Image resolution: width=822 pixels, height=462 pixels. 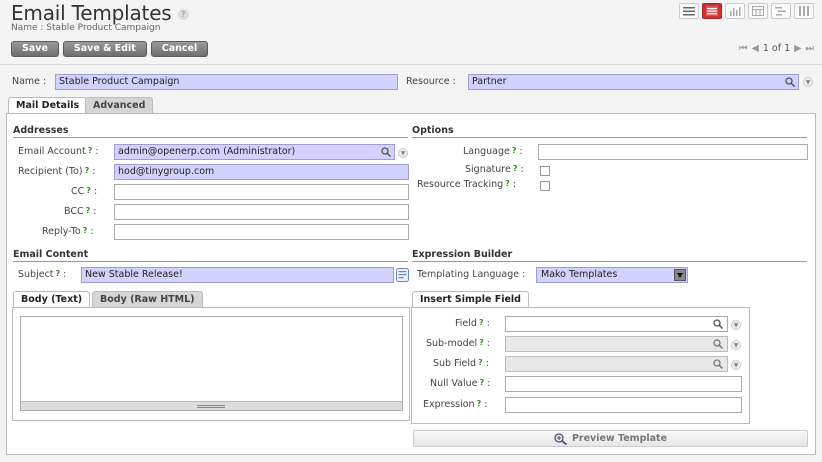 What do you see at coordinates (68, 231) in the screenshot?
I see `reply-to-label: Reply-To? :` at bounding box center [68, 231].